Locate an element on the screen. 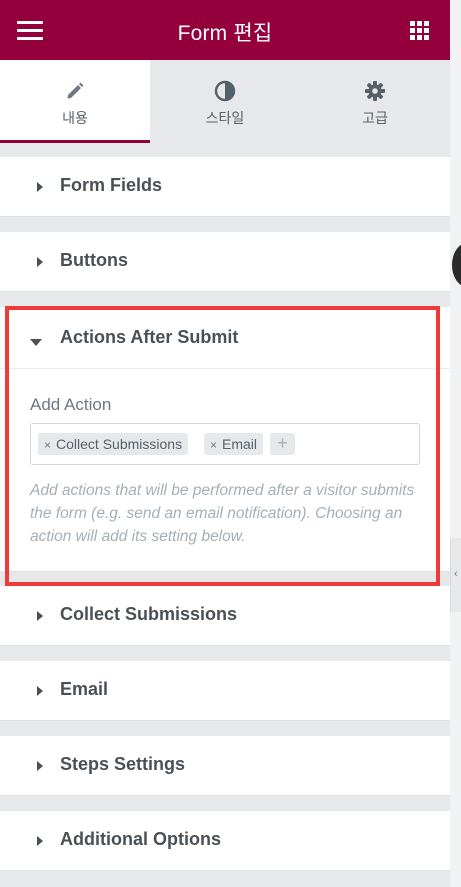 This screenshot has height=887, width=461. chevron-left-icon: ‹ is located at coordinates (456, 574).